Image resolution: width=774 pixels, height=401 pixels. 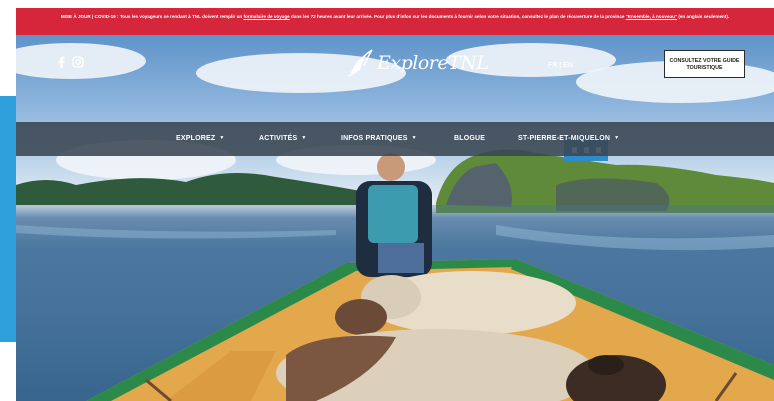 I want to click on tourist-guide-button: CONSULTEZ VOTRE GUIDE TOURISTIQUE, so click(x=704, y=64).